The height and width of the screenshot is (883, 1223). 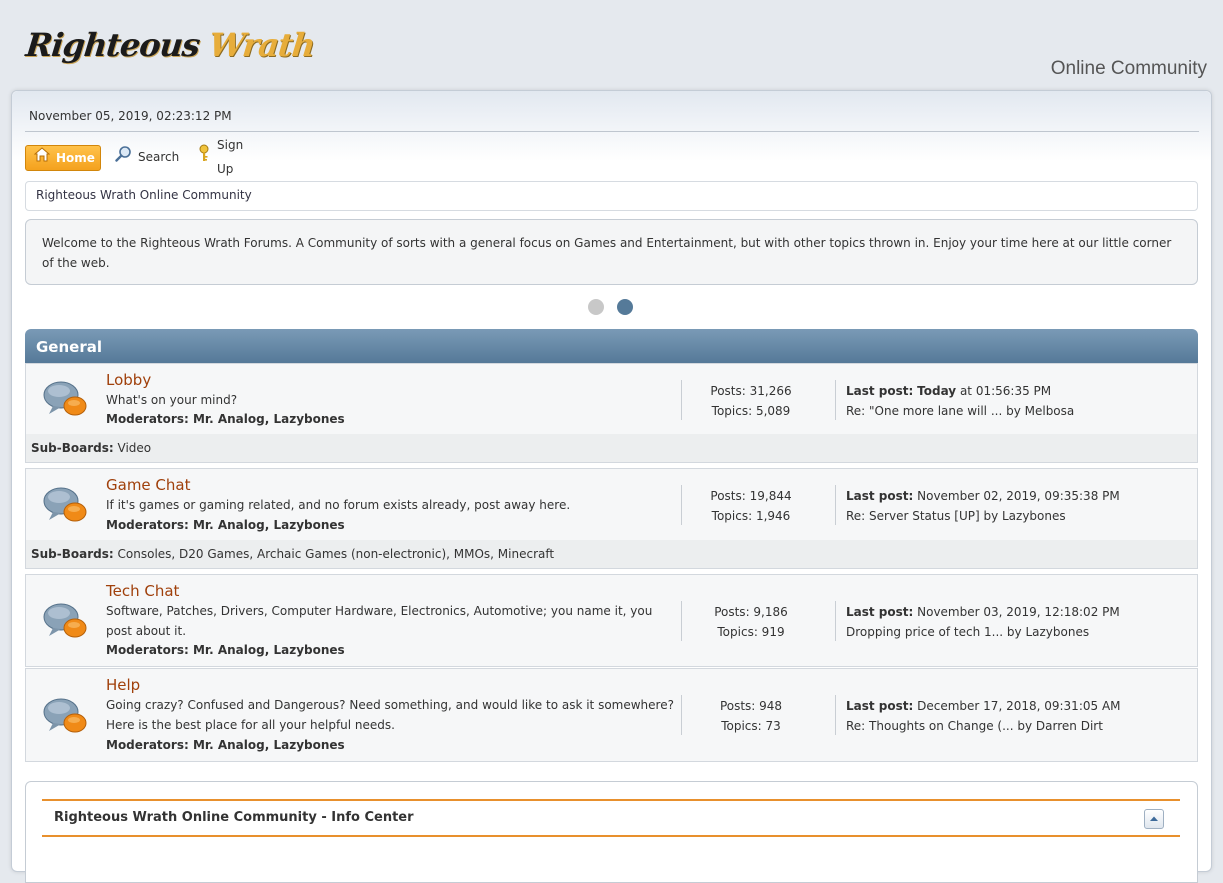 I want to click on home-icon, so click(x=42, y=158).